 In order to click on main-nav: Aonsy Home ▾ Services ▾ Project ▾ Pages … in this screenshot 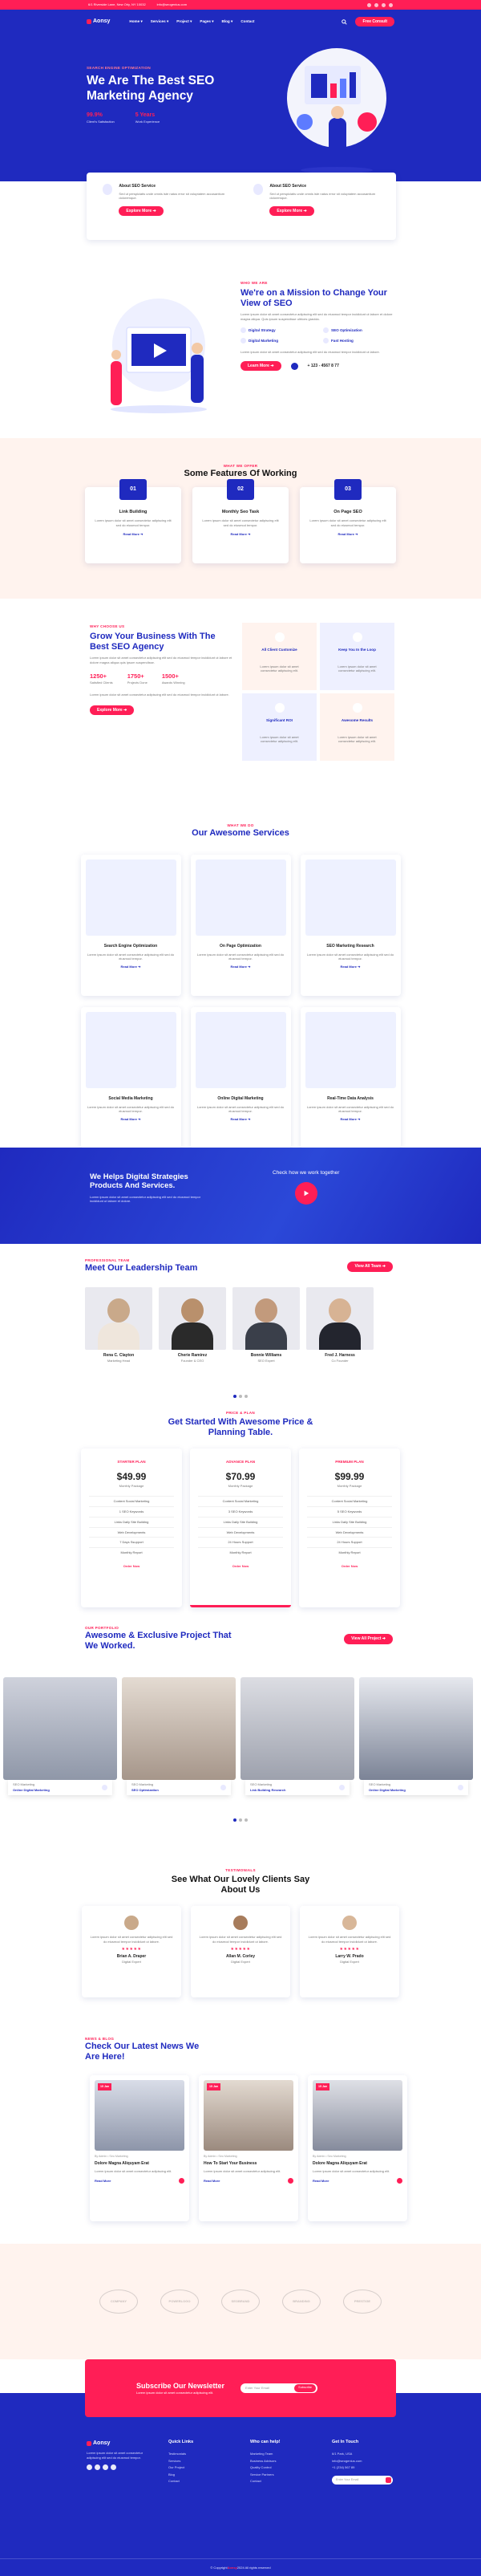, I will do `click(240, 22)`.